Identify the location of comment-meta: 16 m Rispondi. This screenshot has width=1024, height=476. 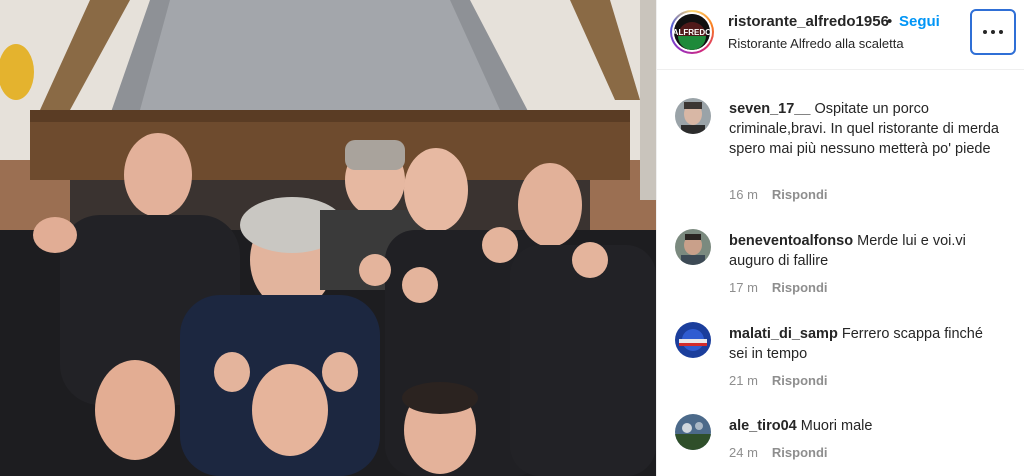
(778, 194).